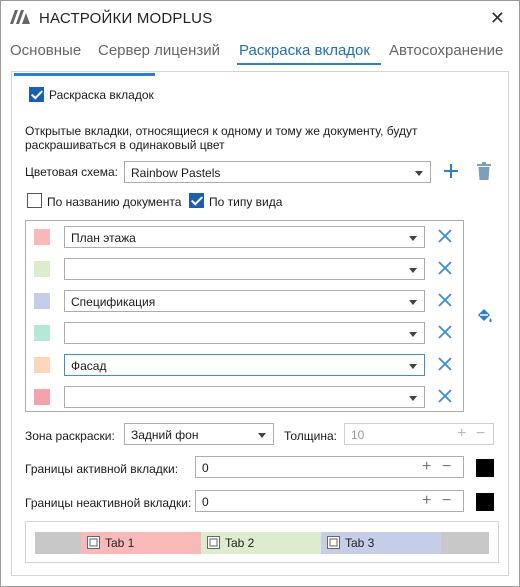 Image resolution: width=520 pixels, height=587 pixels. I want to click on tab-license-server: Сервер лицензий, so click(159, 50).